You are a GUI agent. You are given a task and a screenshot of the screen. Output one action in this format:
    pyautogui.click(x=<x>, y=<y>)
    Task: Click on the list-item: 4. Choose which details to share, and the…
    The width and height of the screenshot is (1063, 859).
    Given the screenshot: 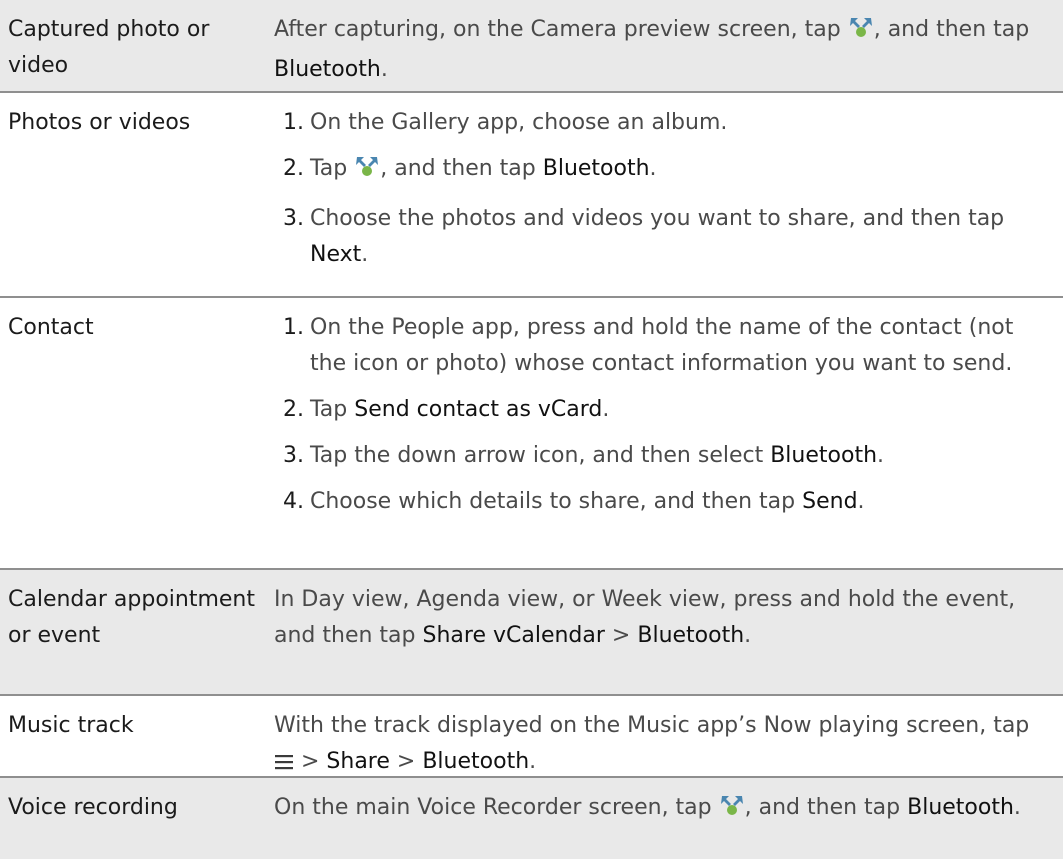 What is the action you would take?
    pyautogui.click(x=574, y=501)
    